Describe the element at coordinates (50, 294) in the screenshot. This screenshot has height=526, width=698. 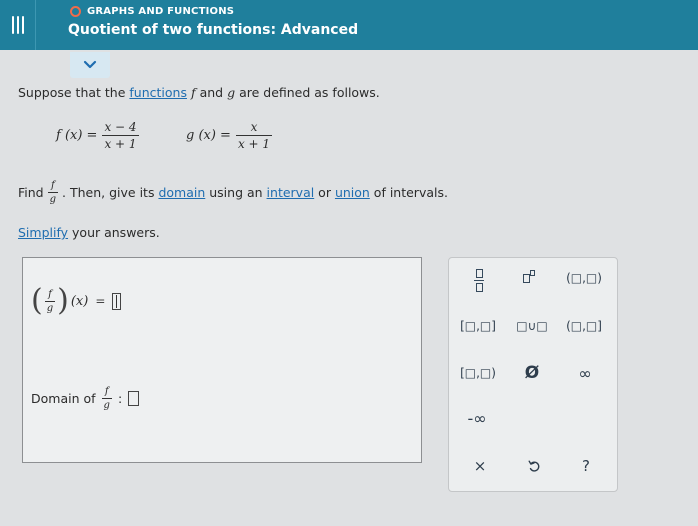
I see `answer-f: f` at that location.